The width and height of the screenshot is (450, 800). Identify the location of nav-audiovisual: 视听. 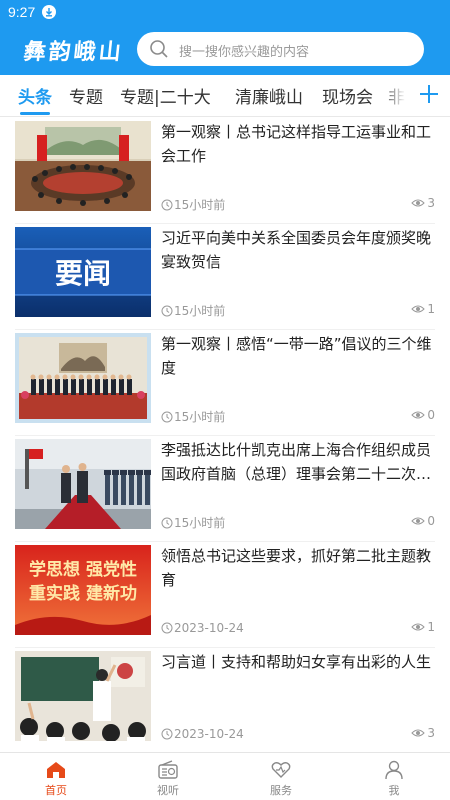
(168, 776).